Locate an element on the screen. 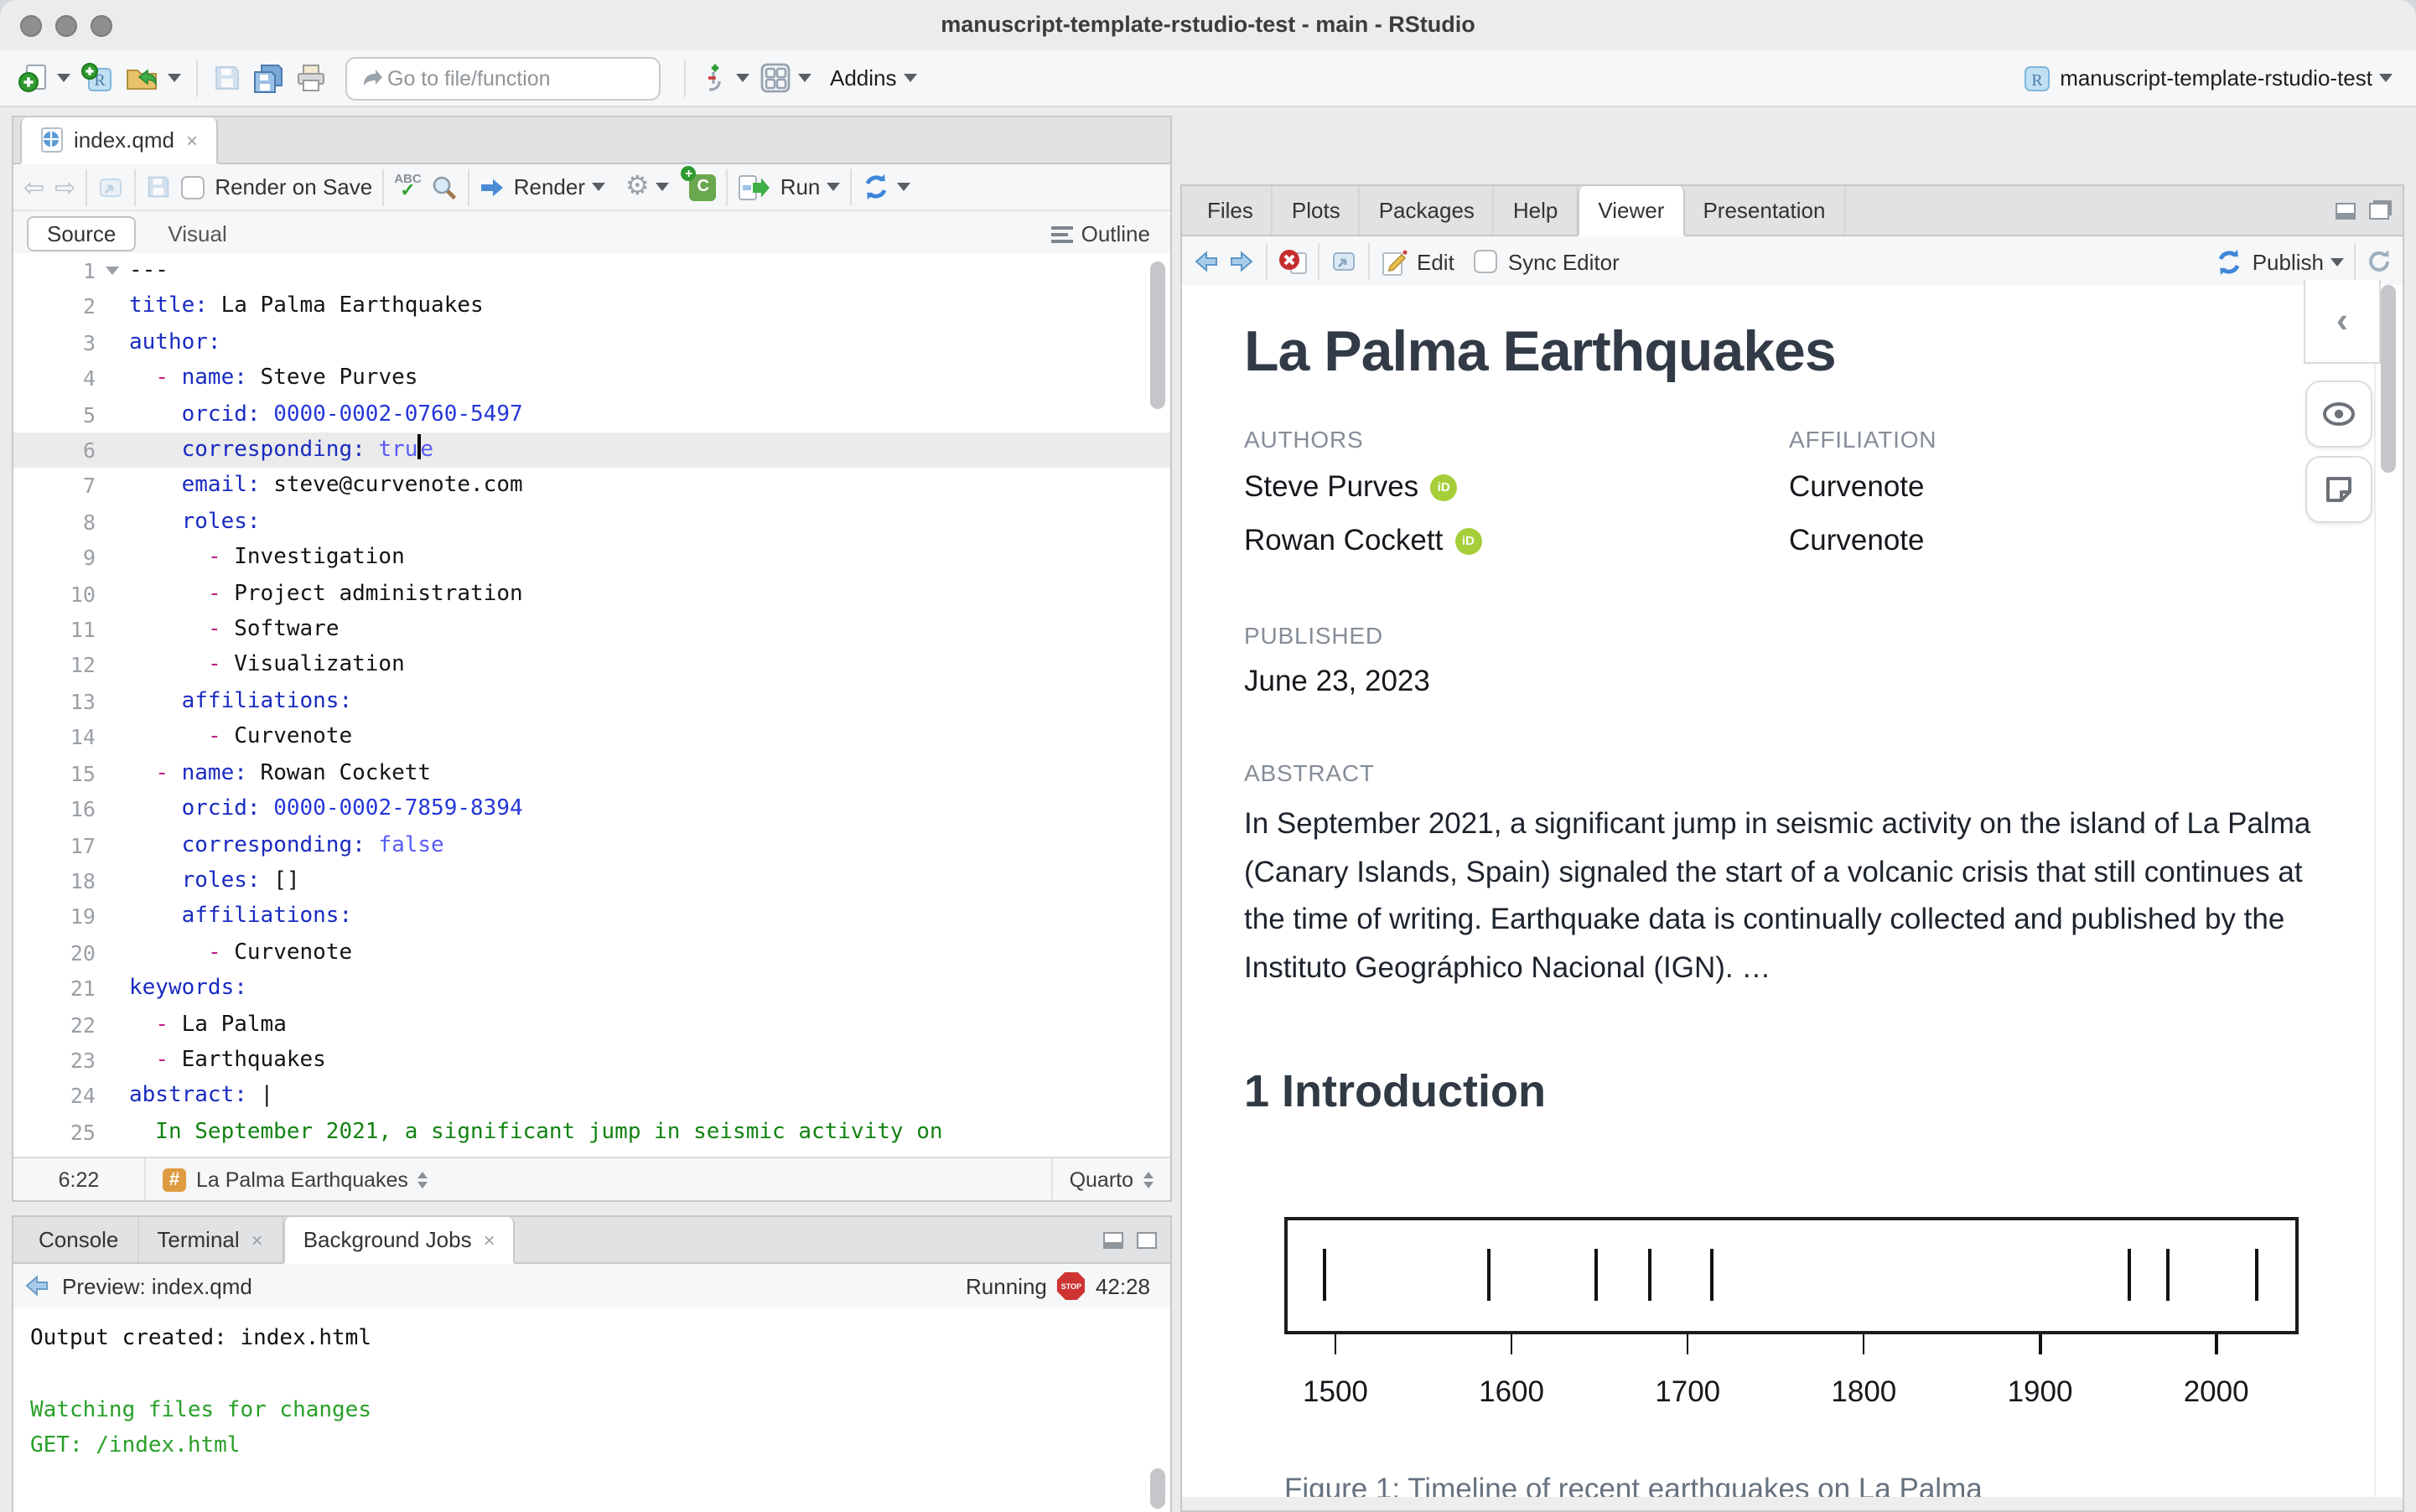 The height and width of the screenshot is (1512, 2416). code-line: 10 - Project administration is located at coordinates (591, 594).